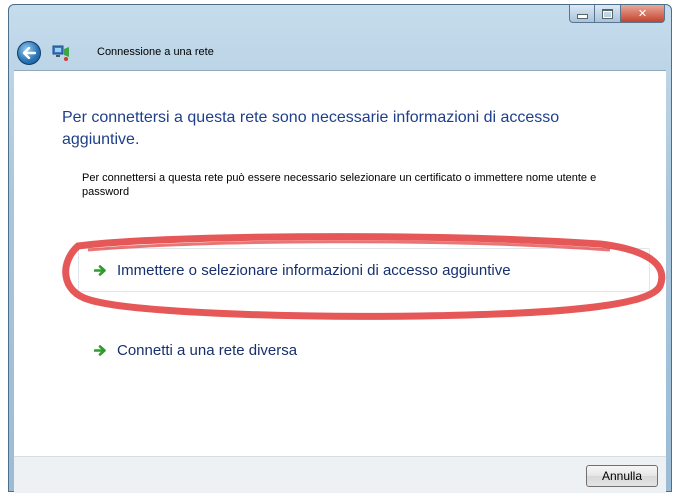 The height and width of the screenshot is (499, 678). Describe the element at coordinates (340, 474) in the screenshot. I see `dialog-footer: Annulla` at that location.